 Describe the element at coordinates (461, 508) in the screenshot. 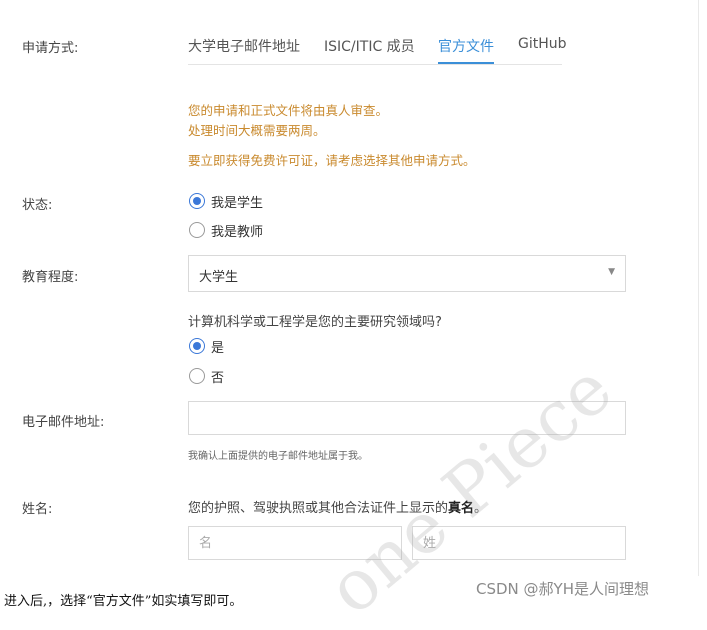

I see `name-desc-bold: 真名` at that location.